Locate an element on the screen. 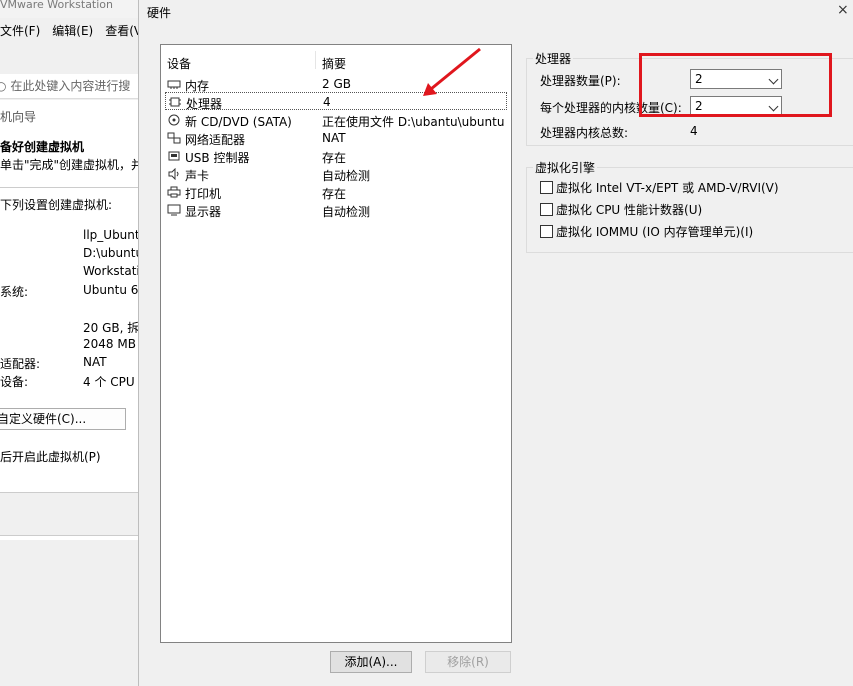 The image size is (853, 686). total-cores-value: 4 is located at coordinates (694, 131).